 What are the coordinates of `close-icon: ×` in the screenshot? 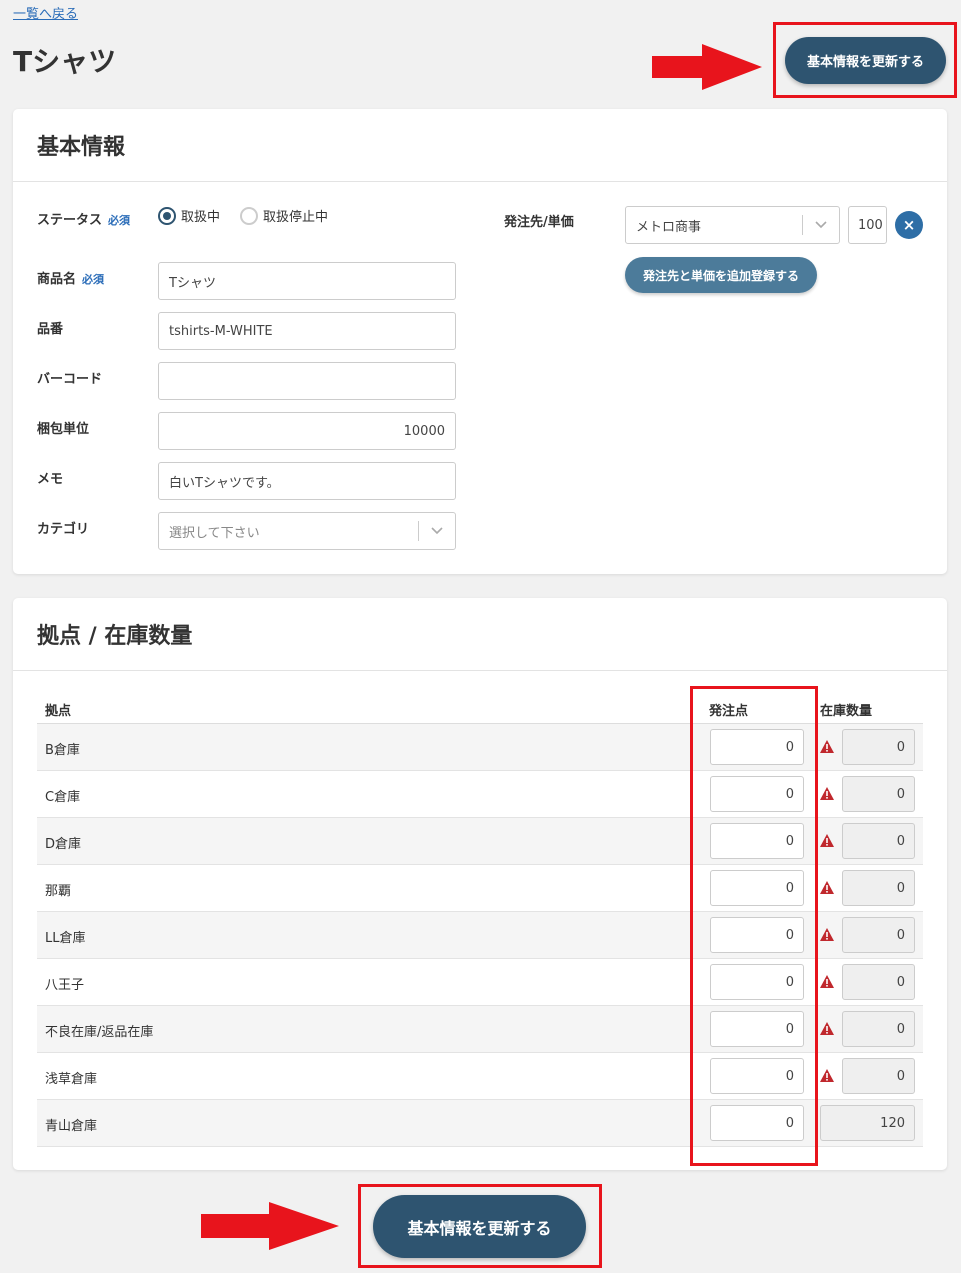 It's located at (909, 225).